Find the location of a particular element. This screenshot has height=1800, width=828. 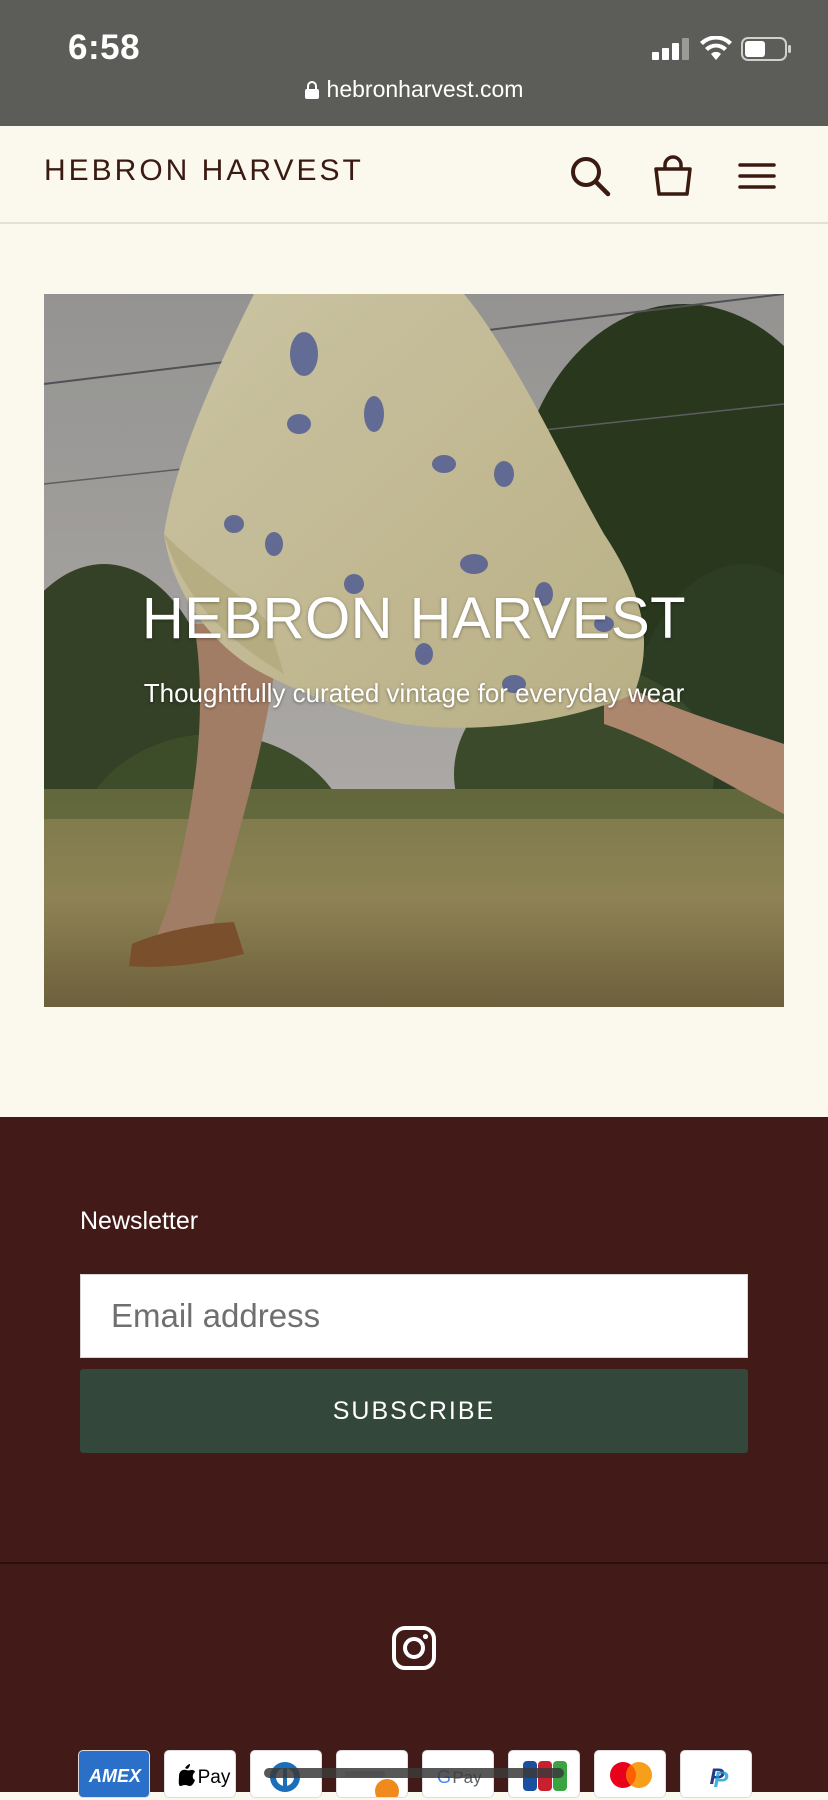

svg-text: AMEX is located at coordinates (115, 1776).